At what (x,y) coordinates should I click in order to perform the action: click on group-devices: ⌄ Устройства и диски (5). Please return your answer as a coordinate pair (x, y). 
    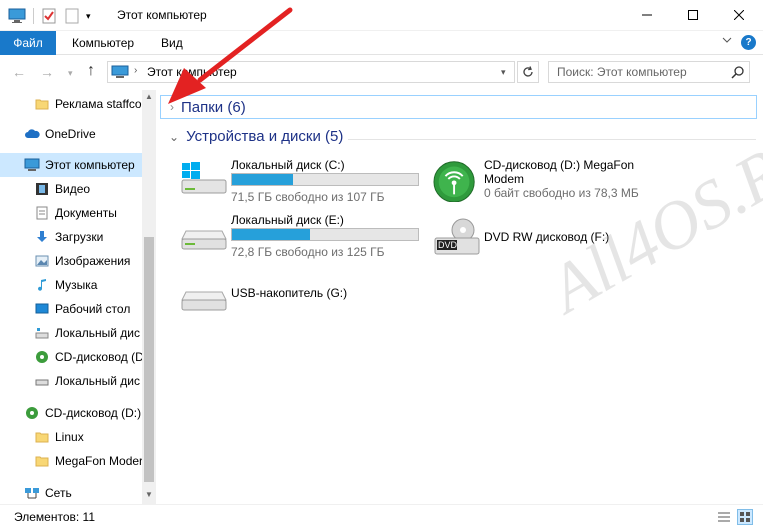
    Looking at the image, I should click on (251, 136).